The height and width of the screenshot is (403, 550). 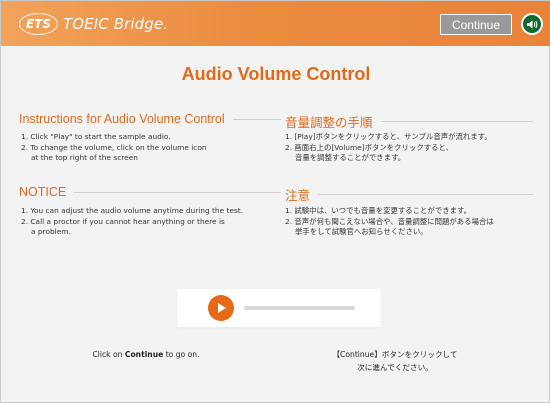 I want to click on play-icon, so click(x=221, y=308).